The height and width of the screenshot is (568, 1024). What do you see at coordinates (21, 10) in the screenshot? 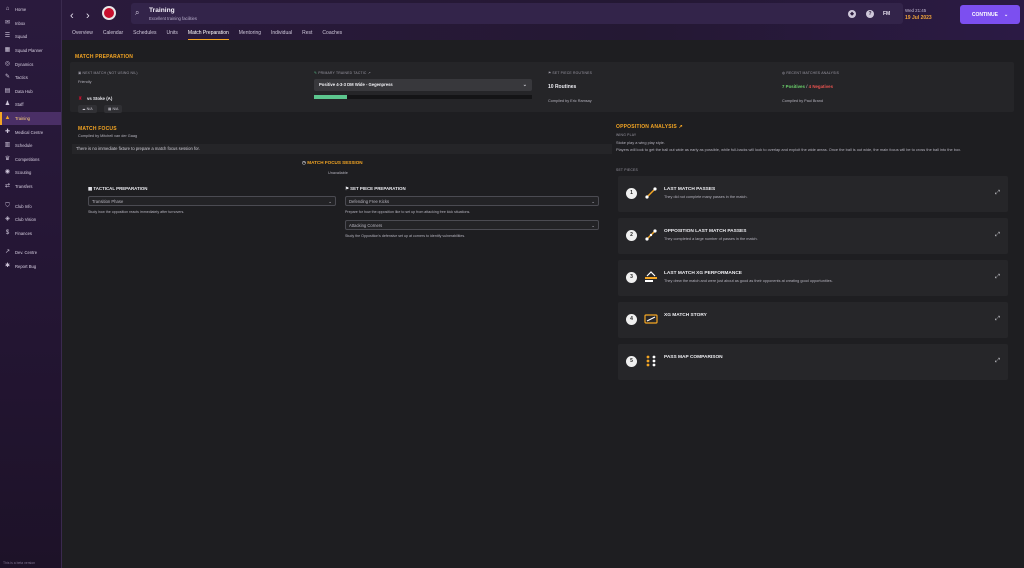
I see `sidebar-item-label: Home` at bounding box center [21, 10].